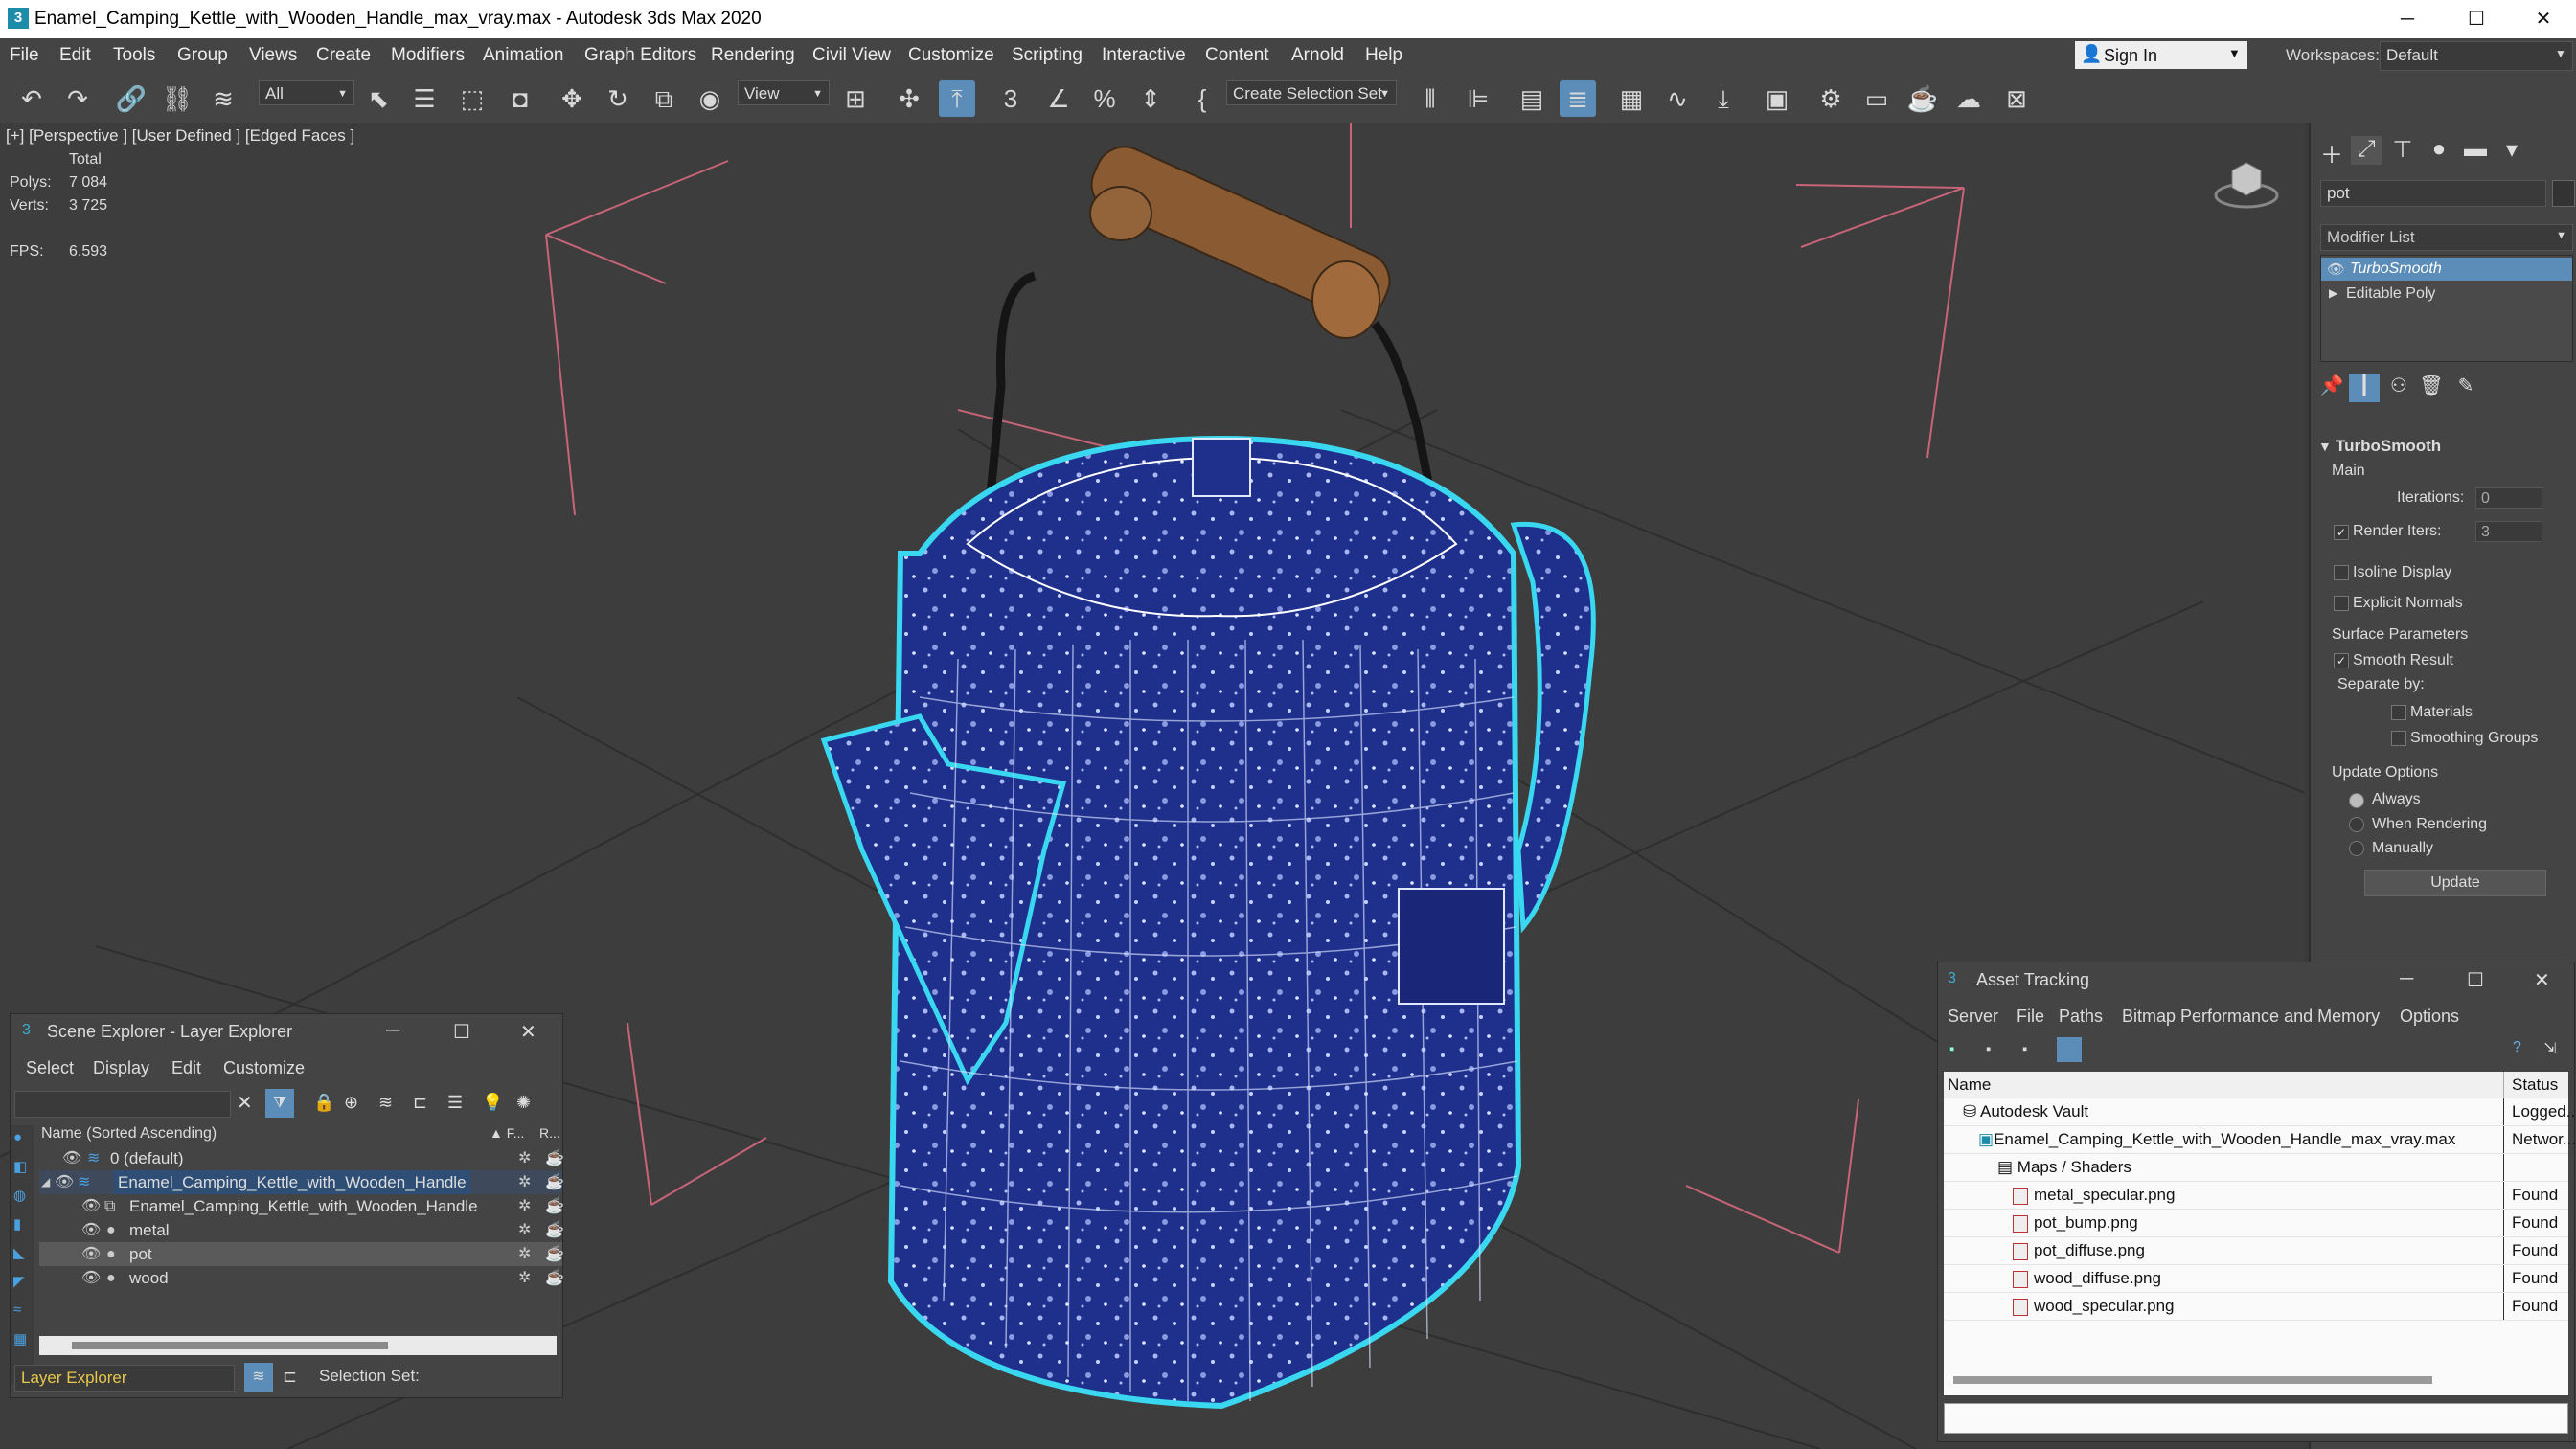 This screenshot has height=1449, width=2576. Describe the element at coordinates (2439, 150) in the screenshot. I see `motion-tab-icon: ●` at that location.